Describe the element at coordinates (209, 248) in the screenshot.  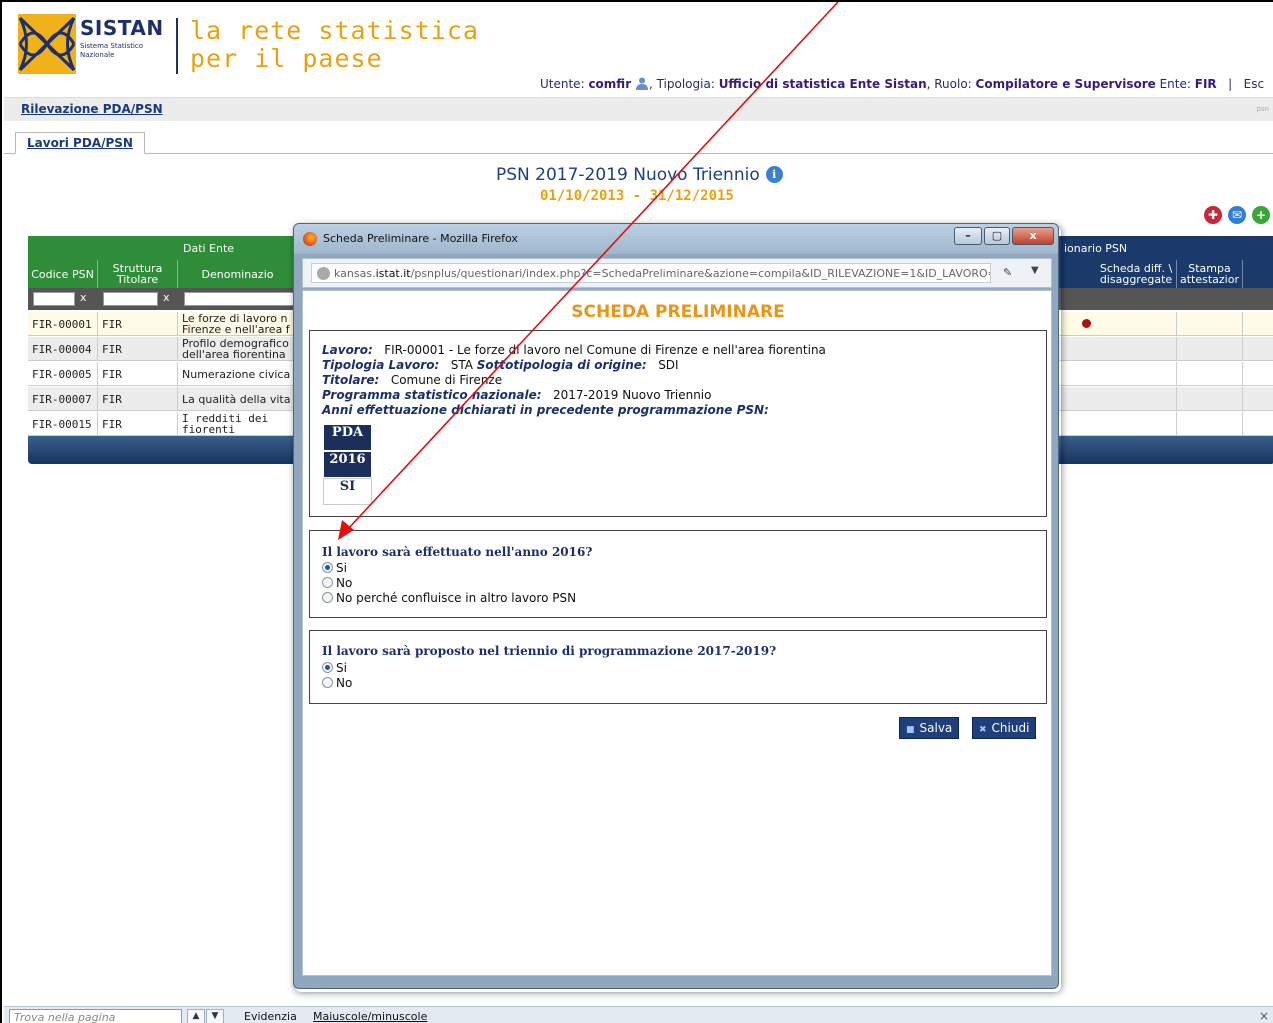
I see `group-dati-ente: Dati Ente` at that location.